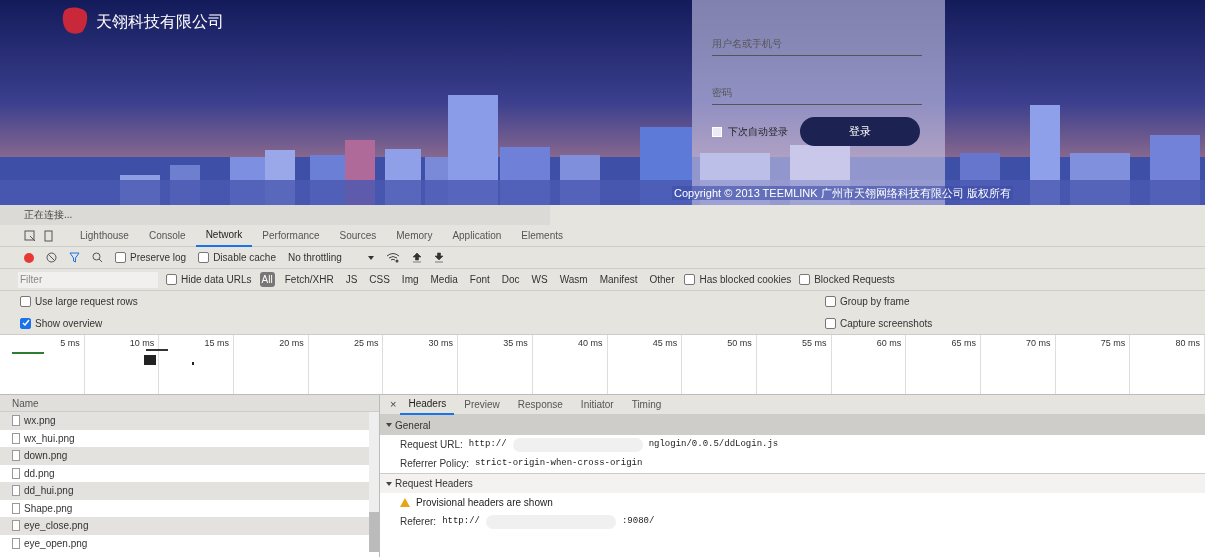 Image resolution: width=1205 pixels, height=557 pixels. What do you see at coordinates (184, 491) in the screenshot?
I see `request-row: dd_hui.png` at bounding box center [184, 491].